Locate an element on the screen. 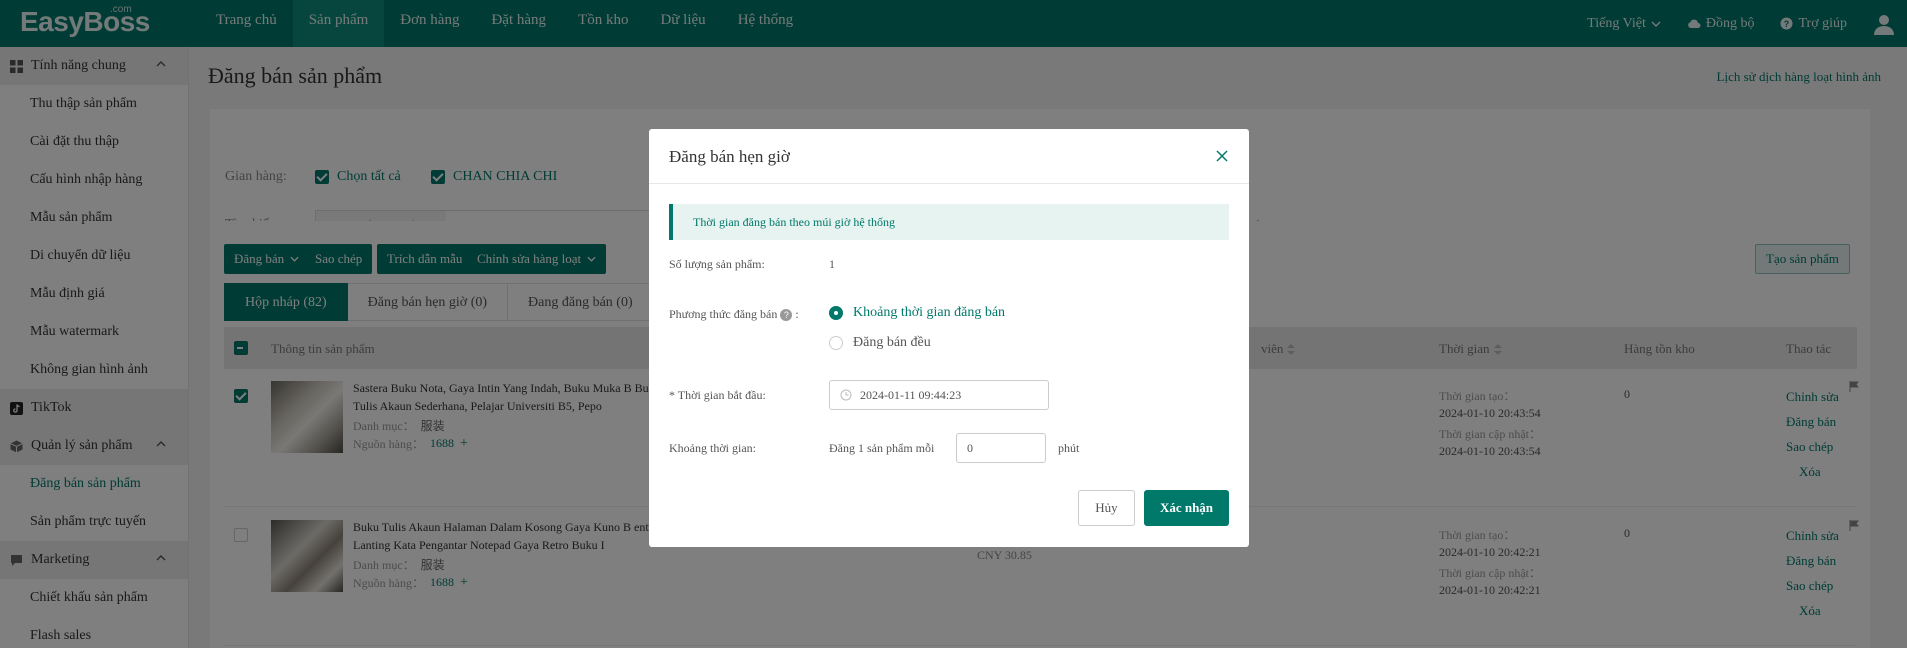 Image resolution: width=1907 pixels, height=648 pixels. publish-method-label-group: Phương thức đăng bán ? : is located at coordinates (734, 314).